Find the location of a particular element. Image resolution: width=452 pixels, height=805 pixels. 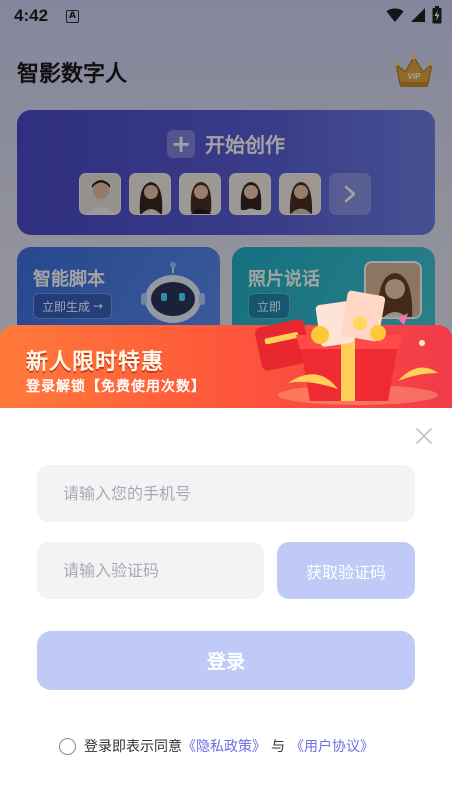

close-button is located at coordinates (424, 436).